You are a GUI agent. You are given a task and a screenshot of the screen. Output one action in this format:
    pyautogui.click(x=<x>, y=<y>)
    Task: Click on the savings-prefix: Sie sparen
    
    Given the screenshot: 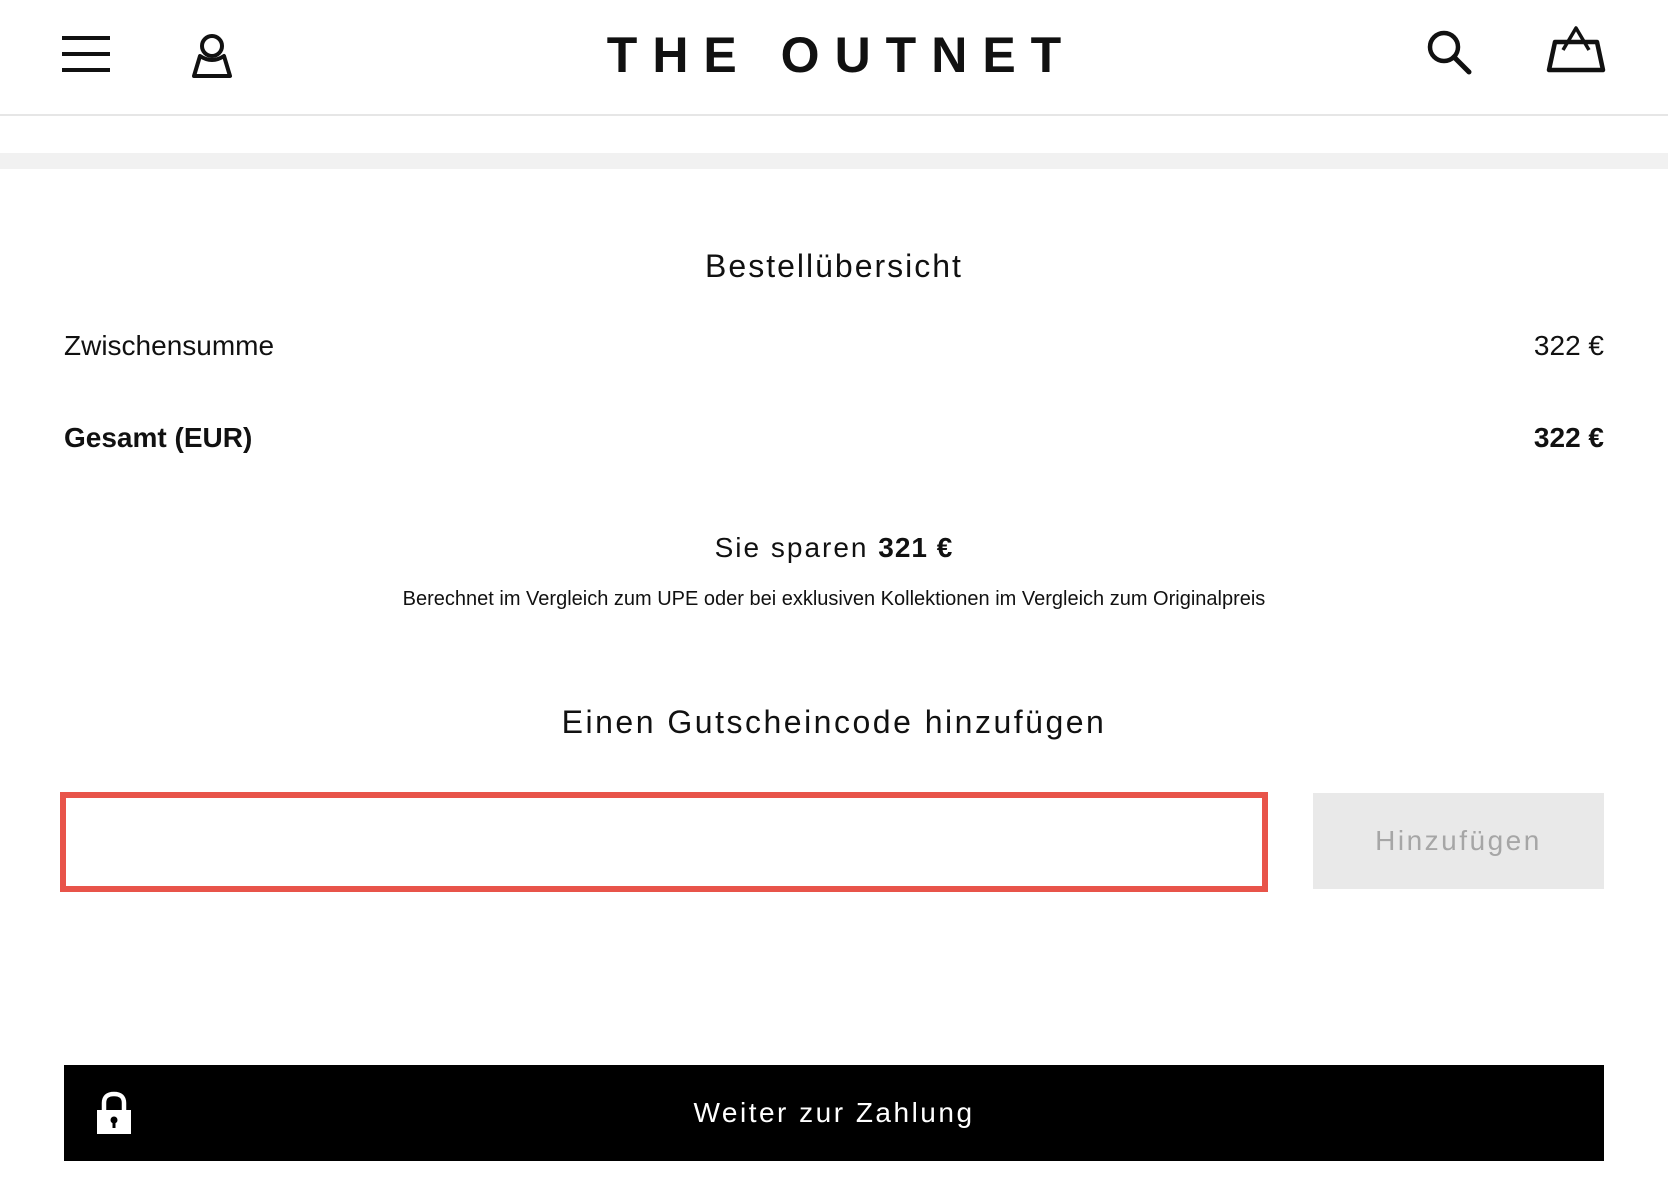 What is the action you would take?
    pyautogui.click(x=791, y=547)
    